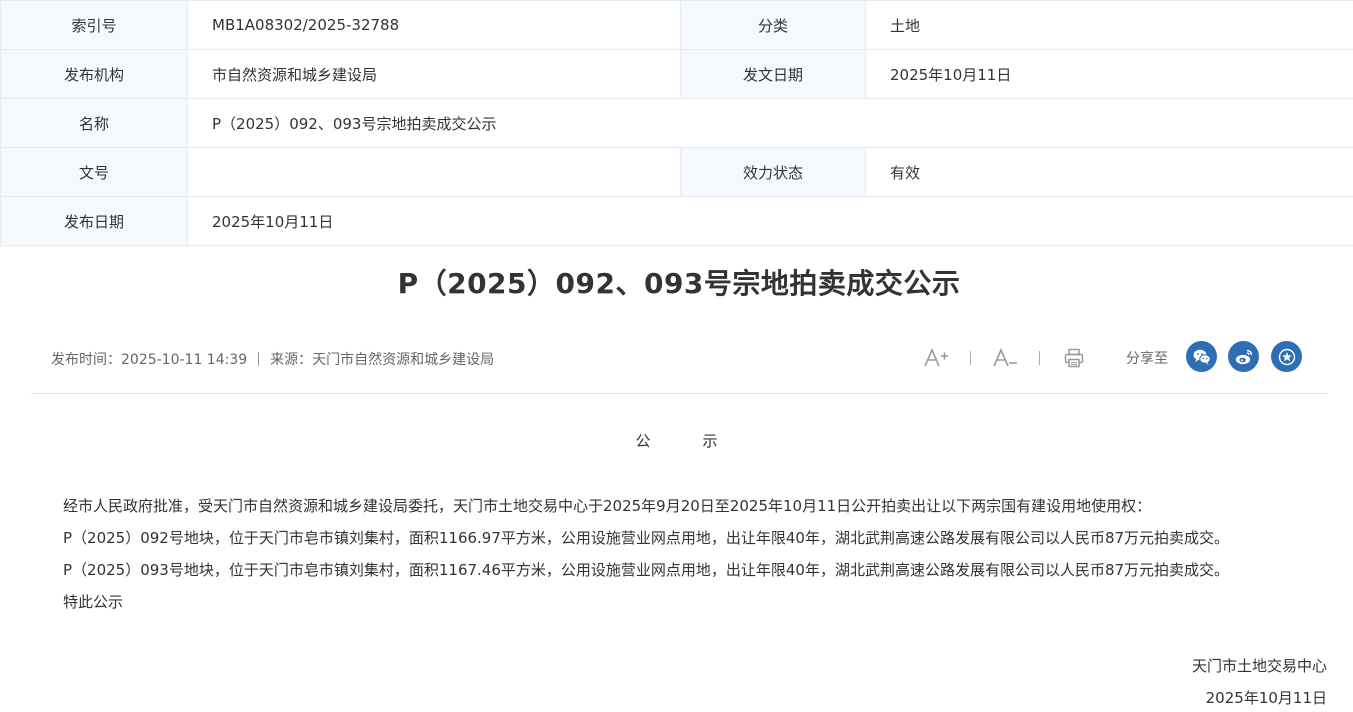 The height and width of the screenshot is (712, 1353). I want to click on weibo-icon, so click(1243, 356).